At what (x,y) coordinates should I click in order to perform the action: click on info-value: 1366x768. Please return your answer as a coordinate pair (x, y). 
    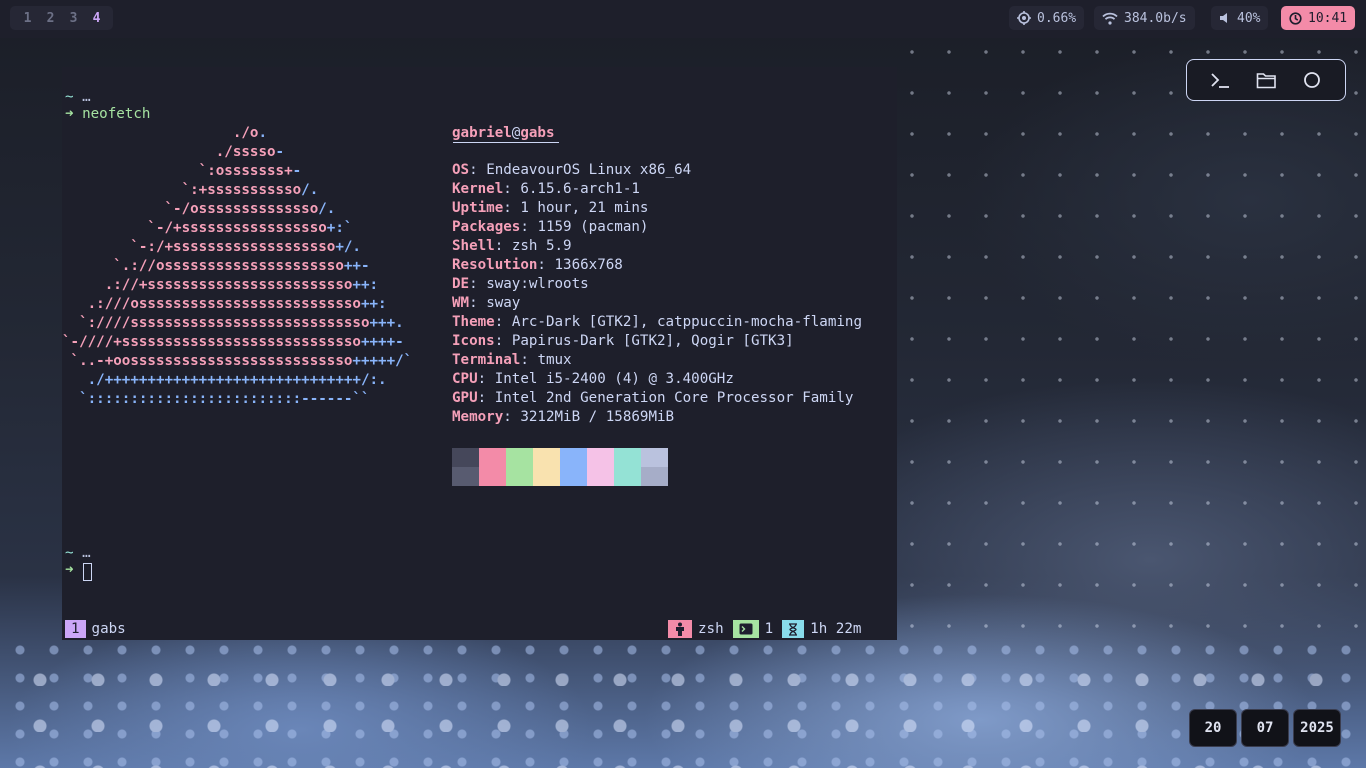
    Looking at the image, I should click on (588, 265).